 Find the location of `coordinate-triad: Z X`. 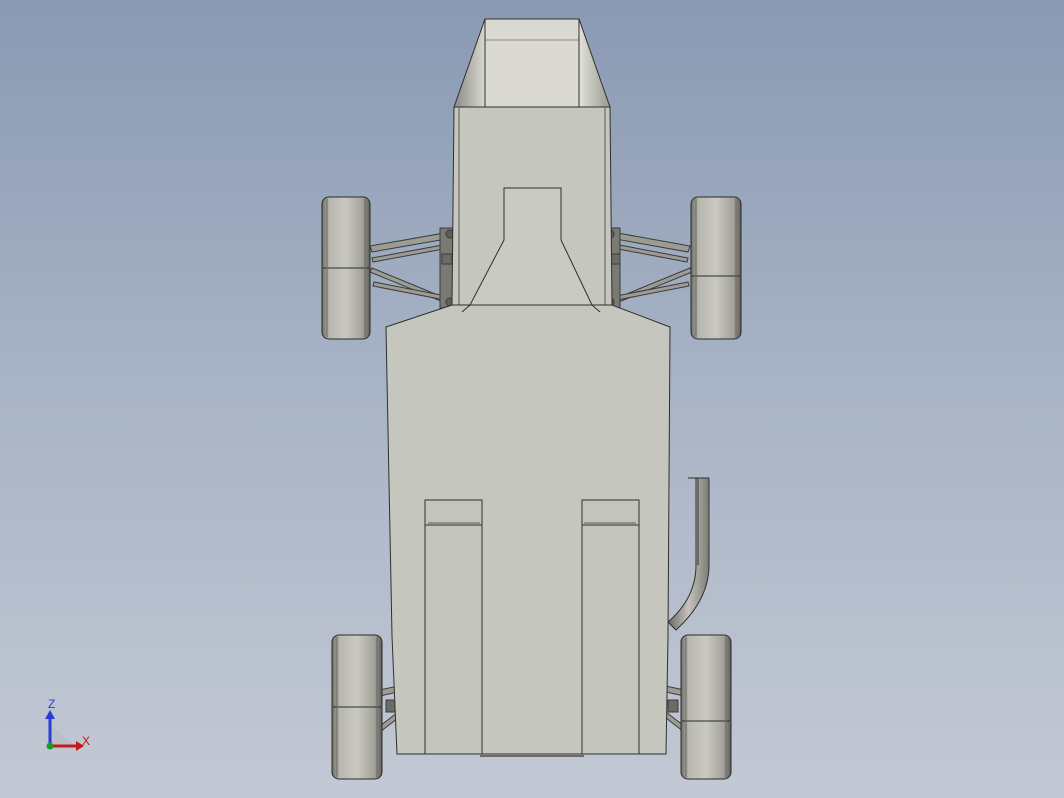

coordinate-triad: Z X is located at coordinates (68, 728).